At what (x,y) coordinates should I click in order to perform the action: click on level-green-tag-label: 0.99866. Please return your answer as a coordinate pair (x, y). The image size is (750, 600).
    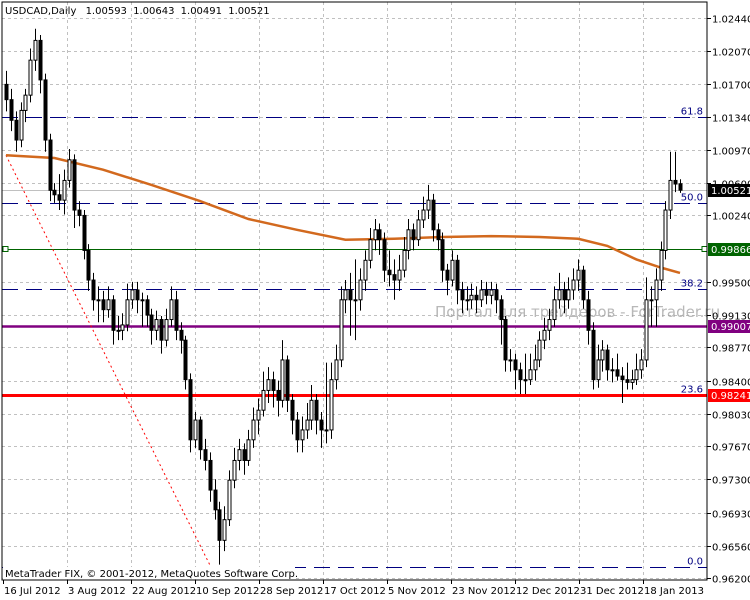
    Looking at the image, I should click on (730, 250).